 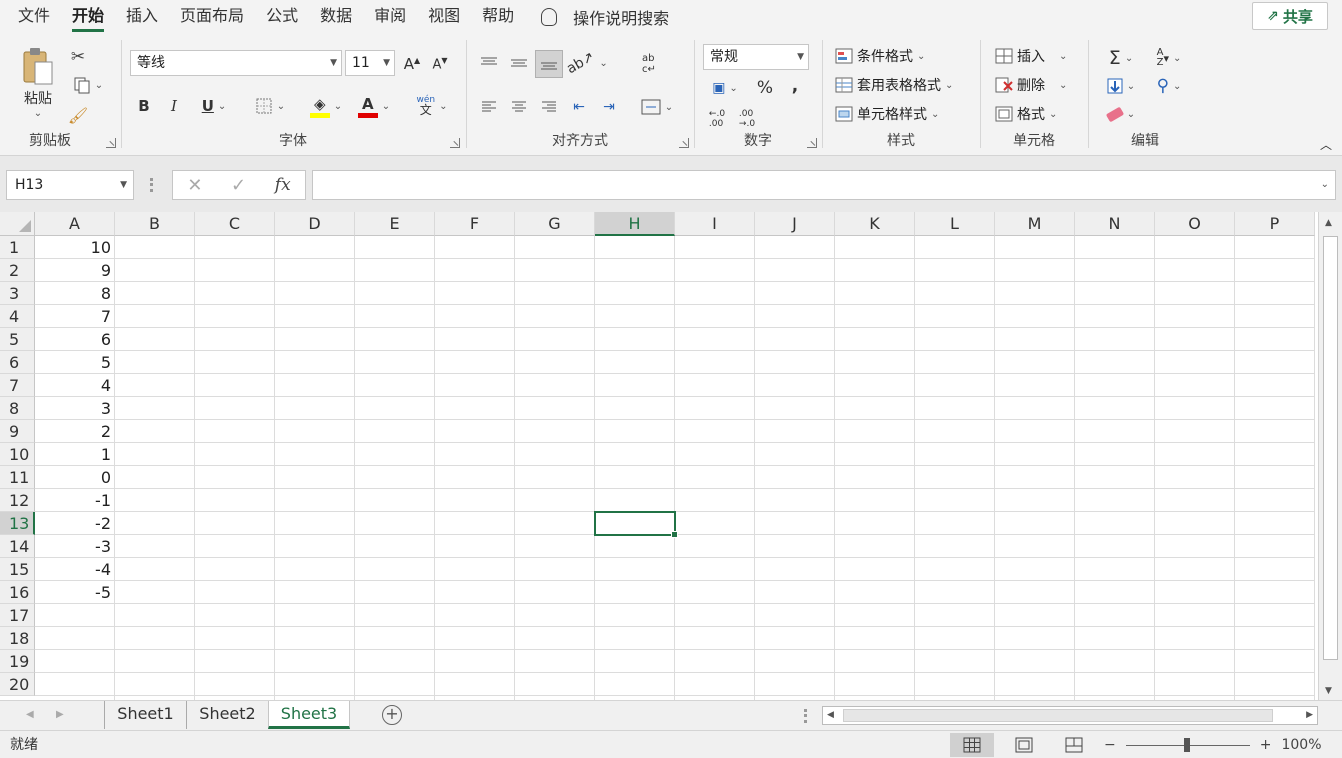 What do you see at coordinates (1115, 224) in the screenshot?
I see `column-header: N` at bounding box center [1115, 224].